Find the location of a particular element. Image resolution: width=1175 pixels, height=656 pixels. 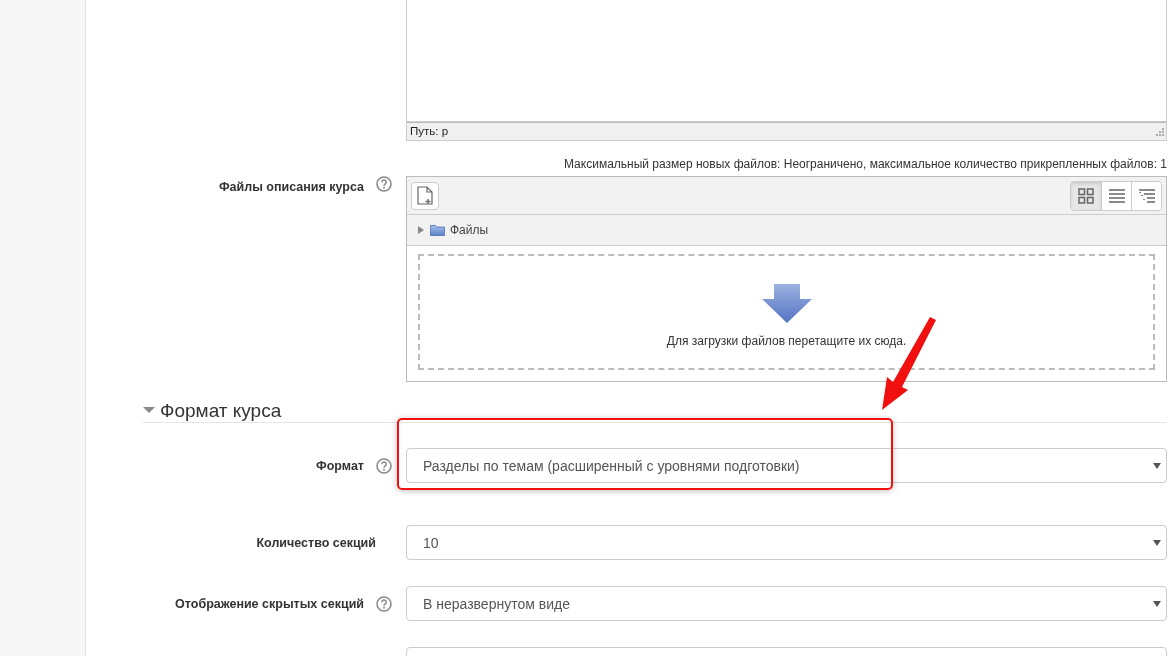

field-label: Файлы описания курса is located at coordinates (291, 187).